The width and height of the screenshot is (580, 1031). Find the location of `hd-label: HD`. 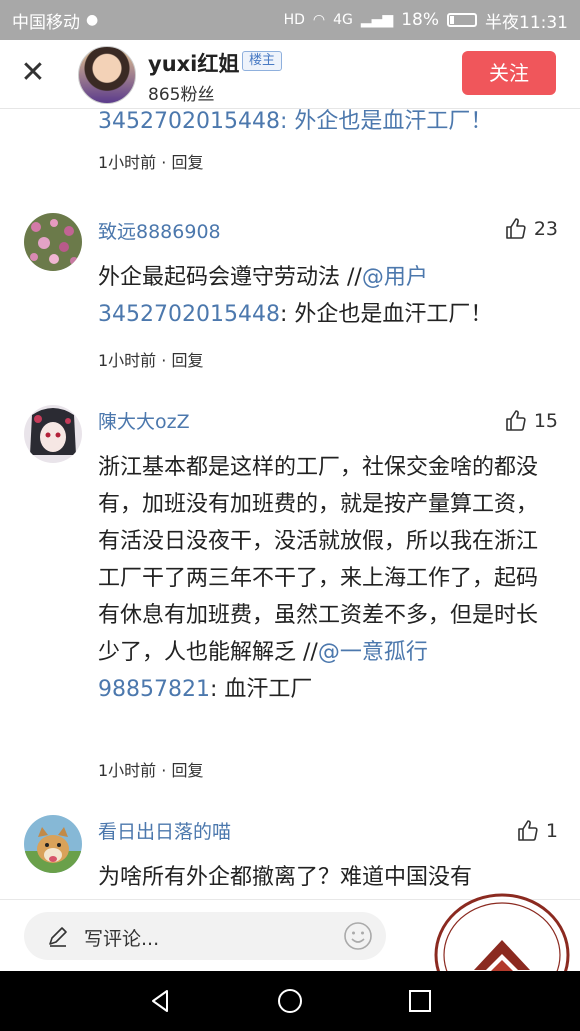

hd-label: HD is located at coordinates (294, 20).